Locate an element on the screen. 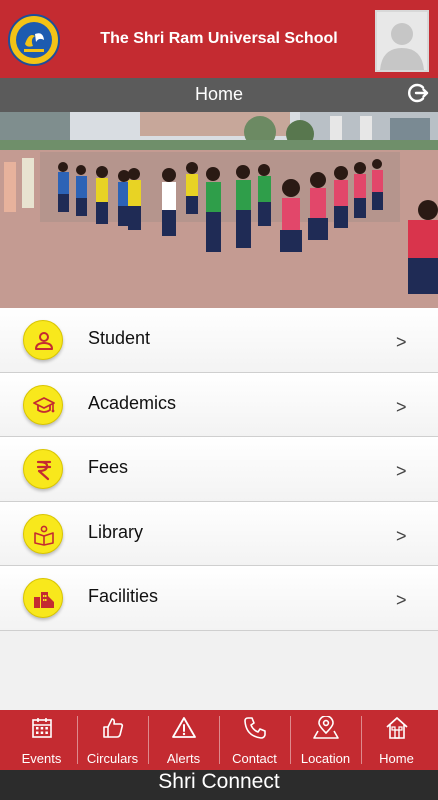  tab-events: Events is located at coordinates (41, 740).